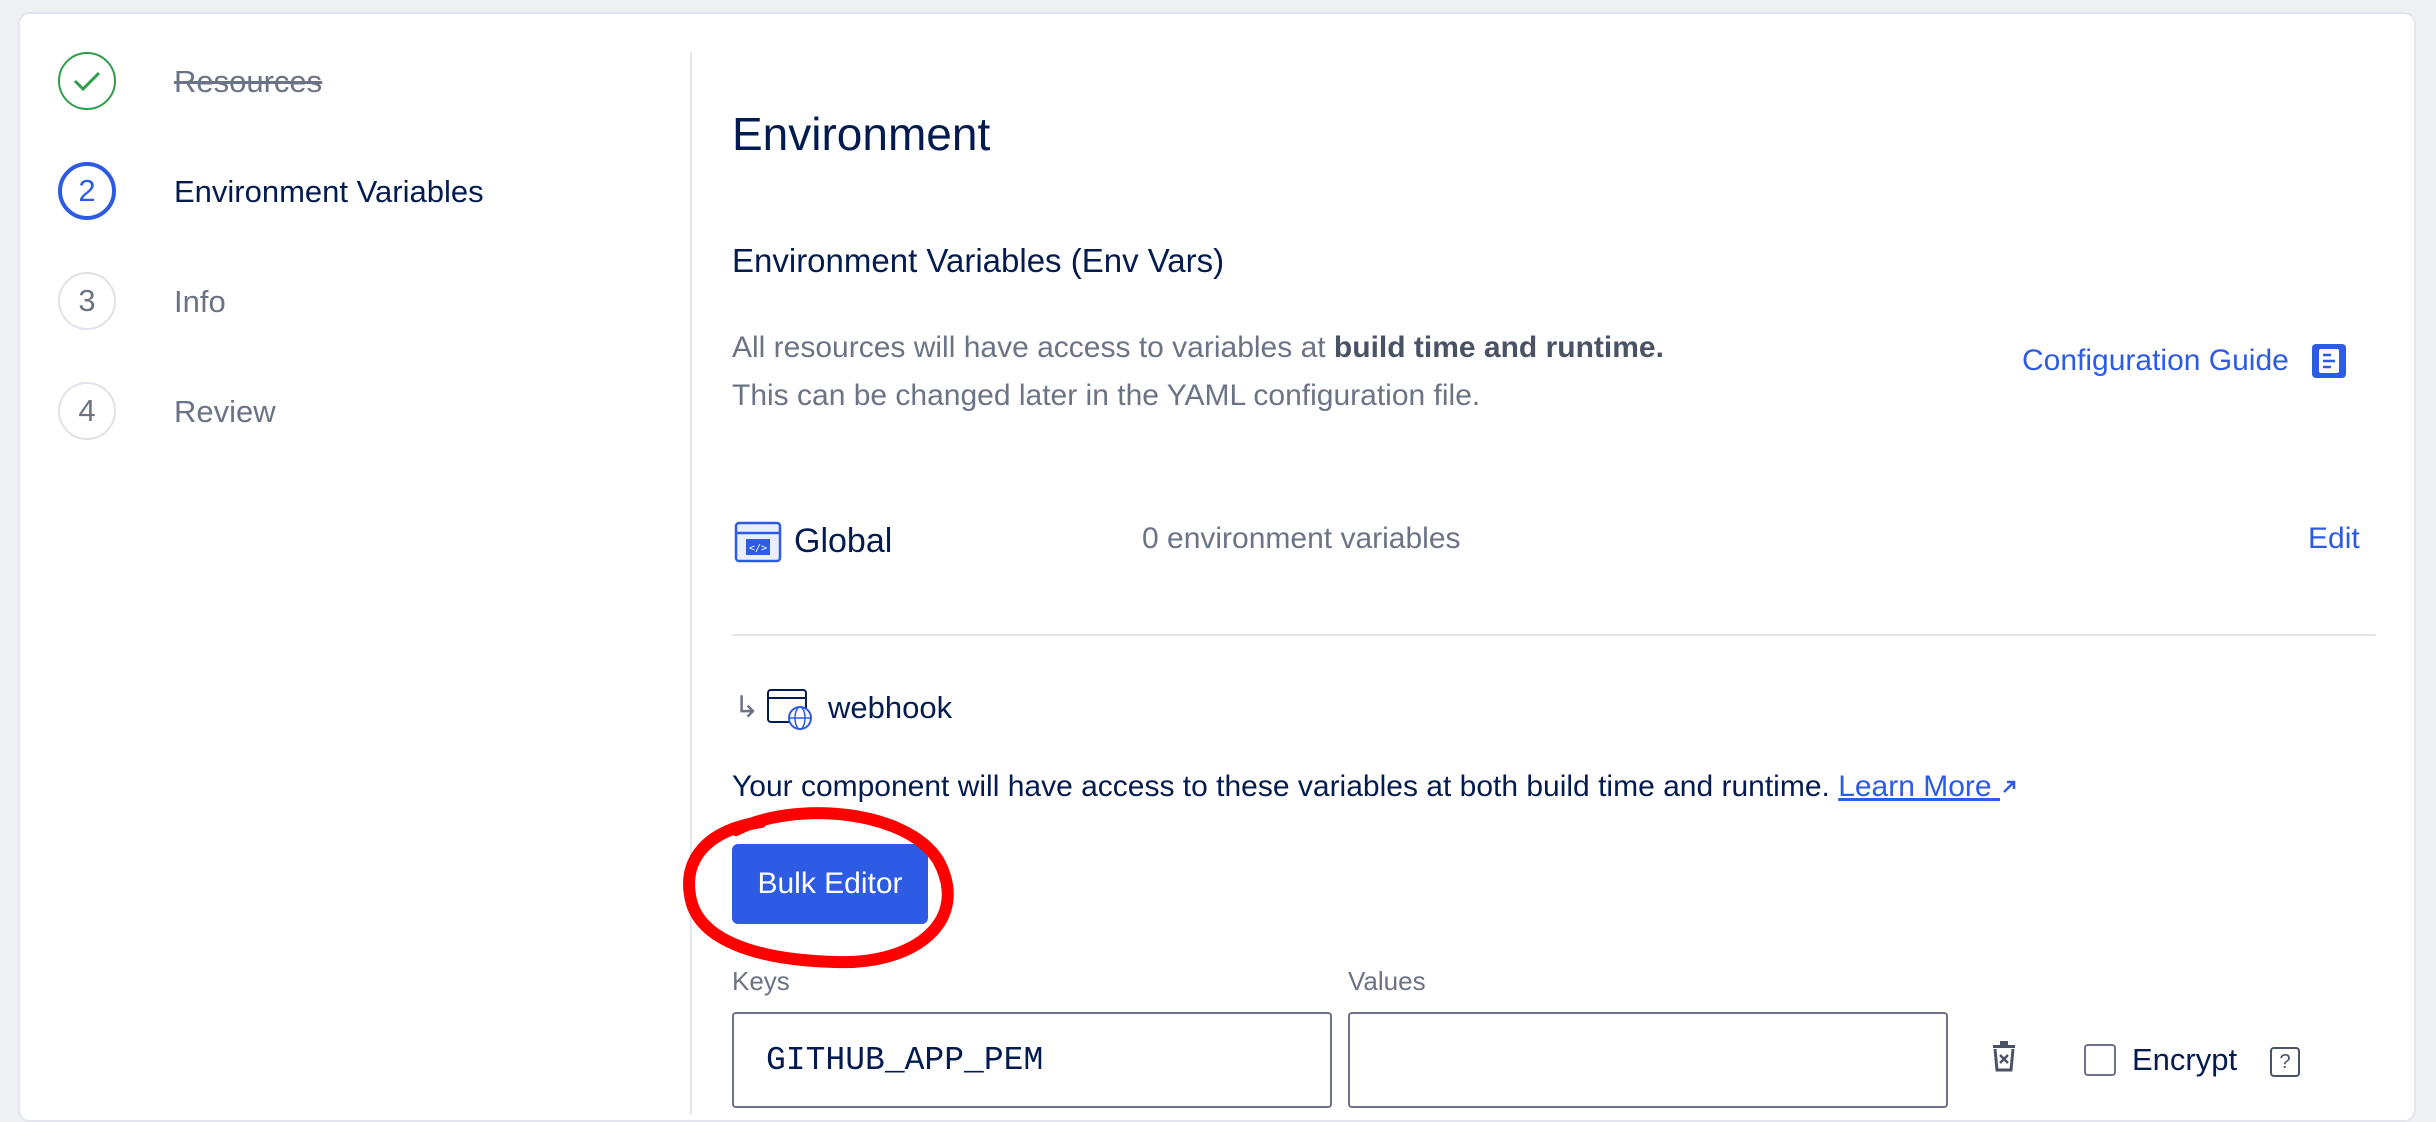 This screenshot has height=1122, width=2436. I want to click on child-arrow-icon: ↳, so click(747, 707).